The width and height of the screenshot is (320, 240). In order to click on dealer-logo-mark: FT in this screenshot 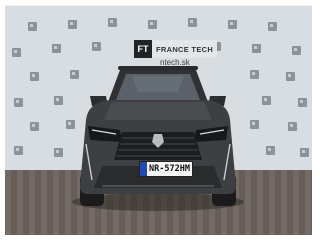, I will do `click(143, 49)`.